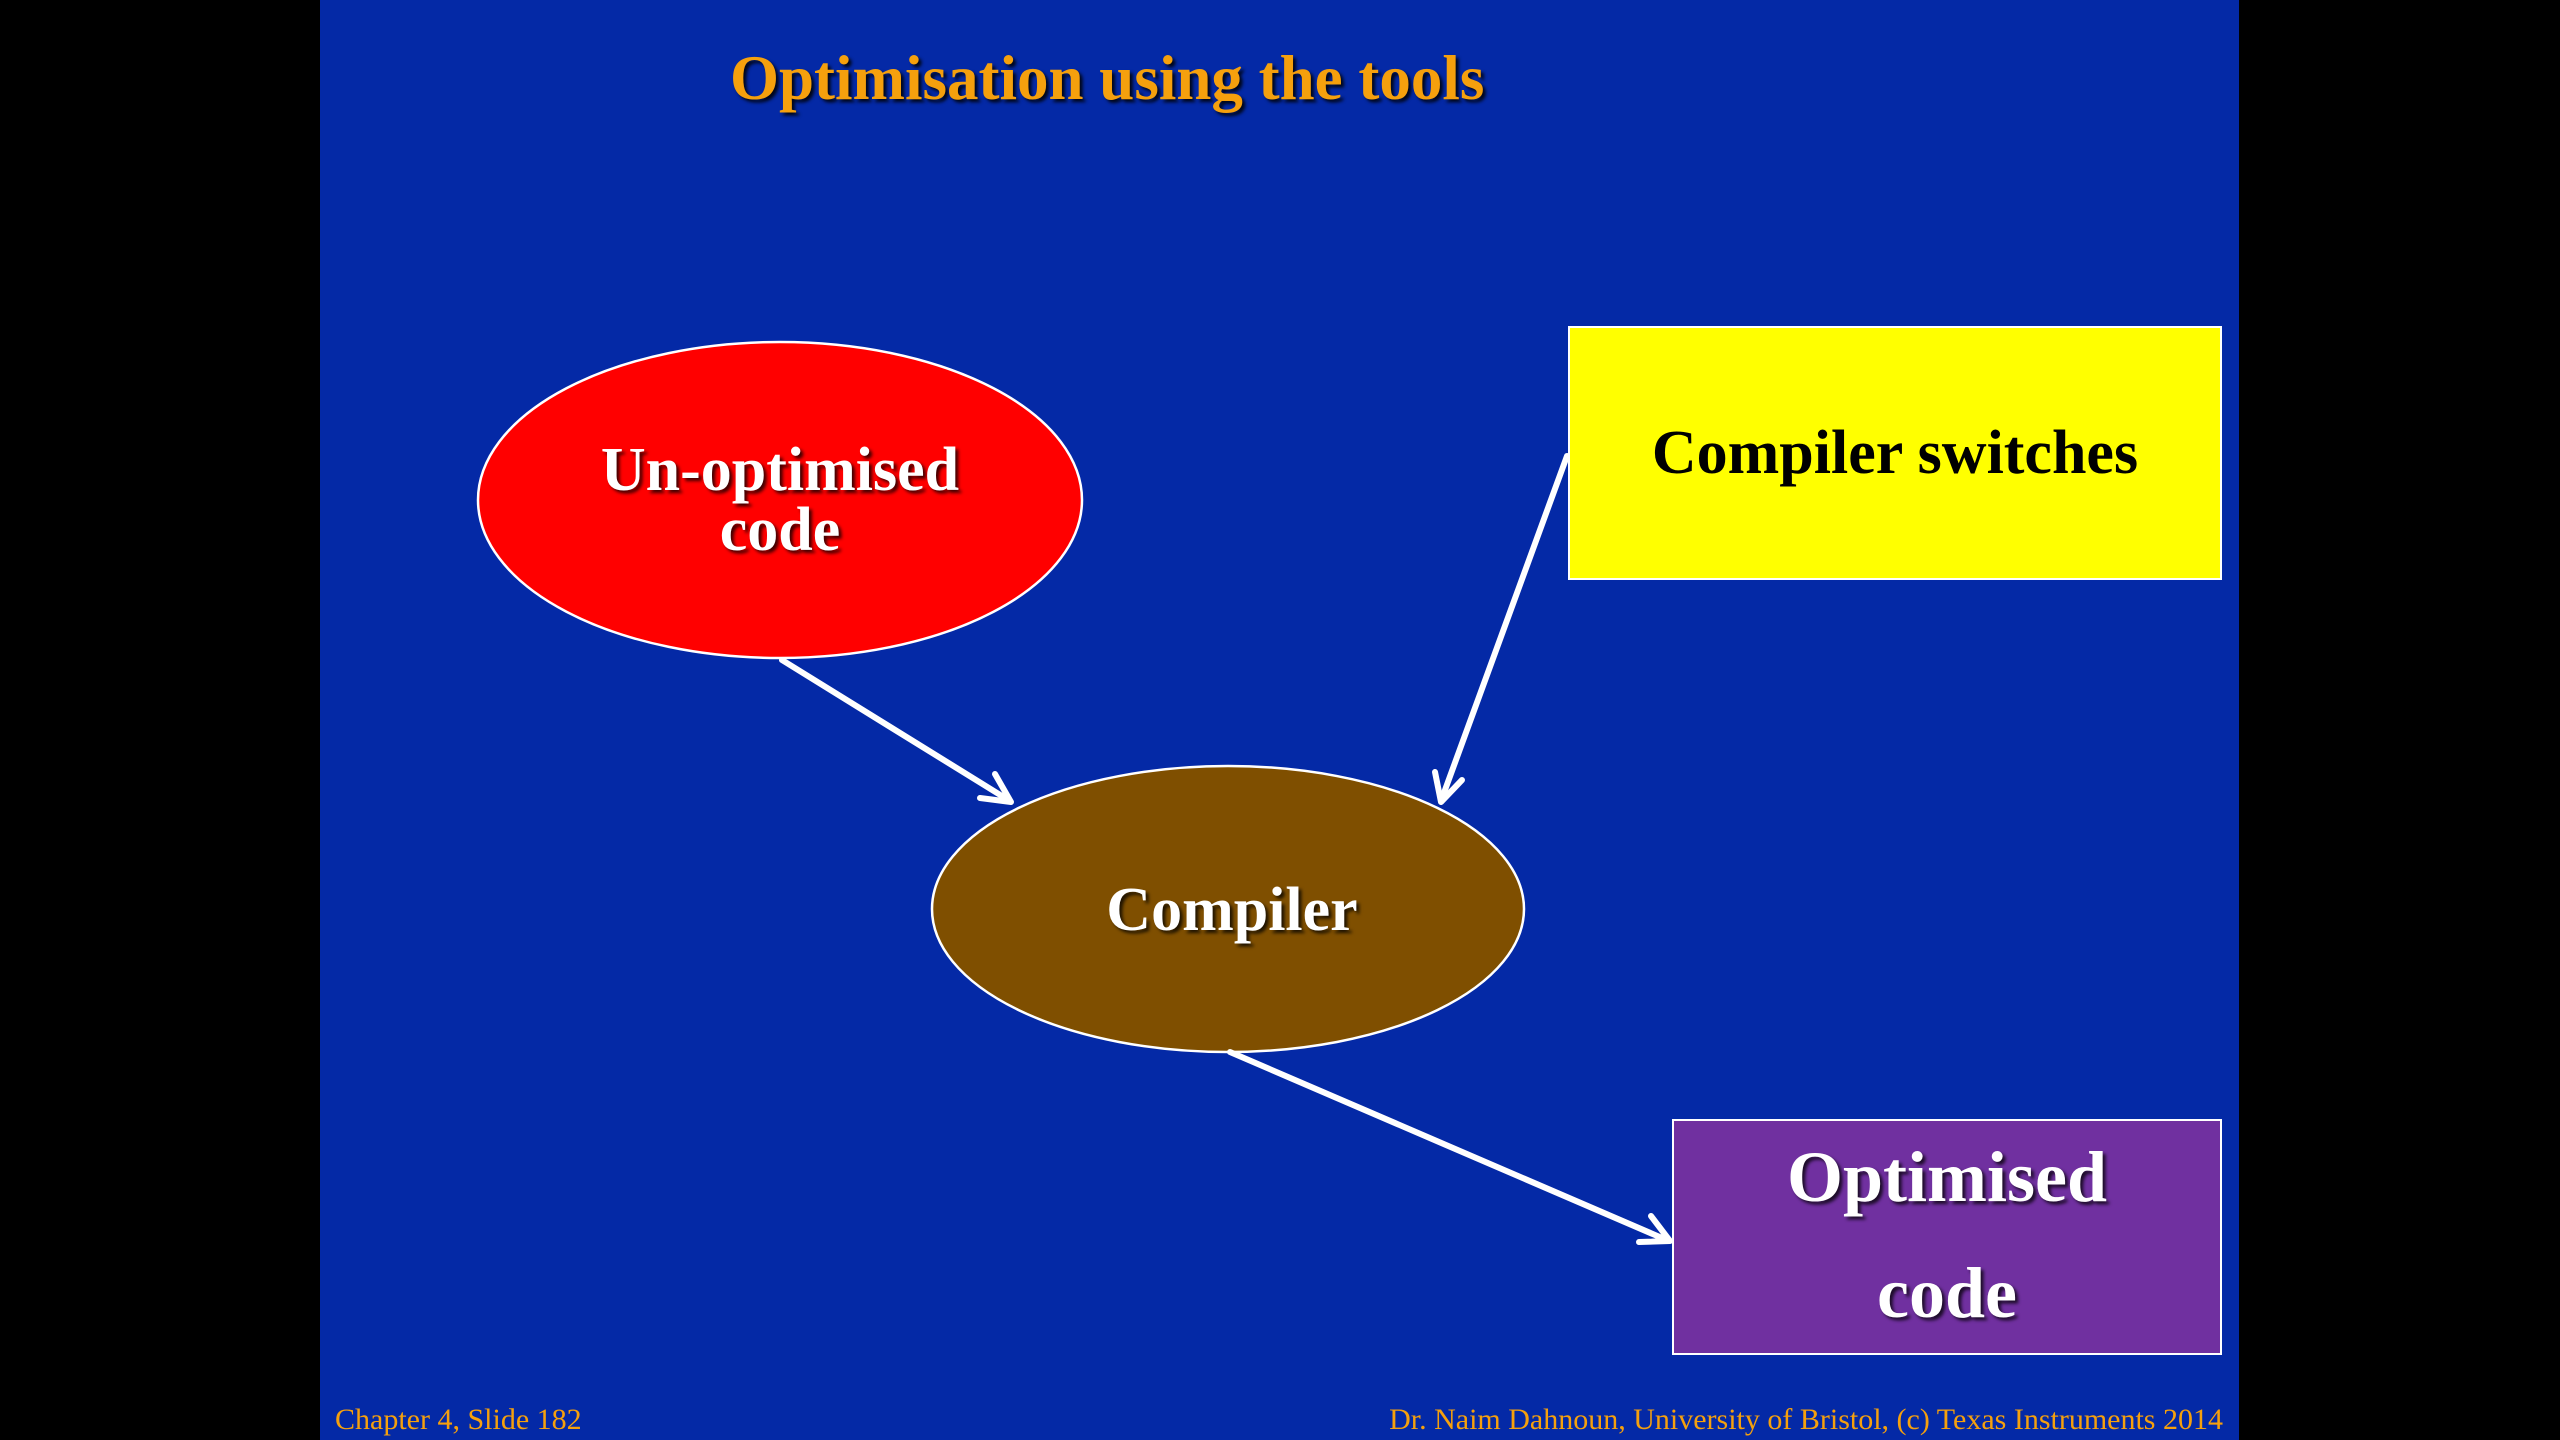  I want to click on unoptimised-code-label: Un-optimised code, so click(780, 500).